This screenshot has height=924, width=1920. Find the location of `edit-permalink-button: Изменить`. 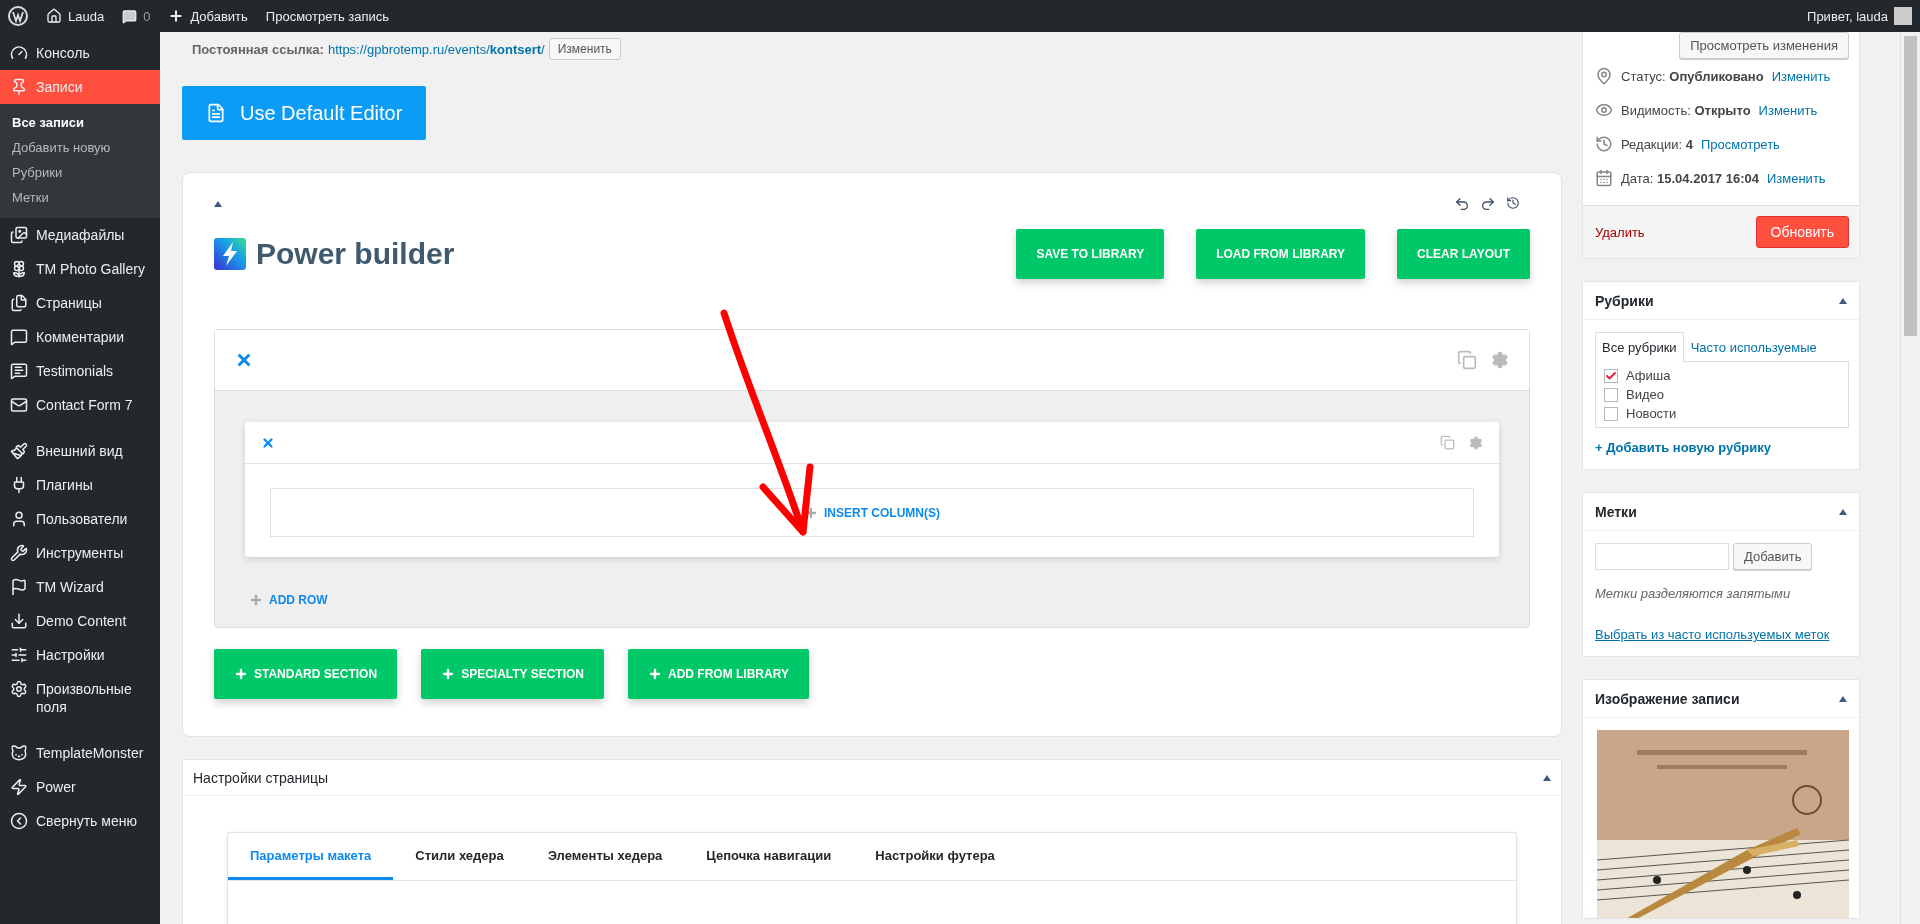

edit-permalink-button: Изменить is located at coordinates (584, 49).